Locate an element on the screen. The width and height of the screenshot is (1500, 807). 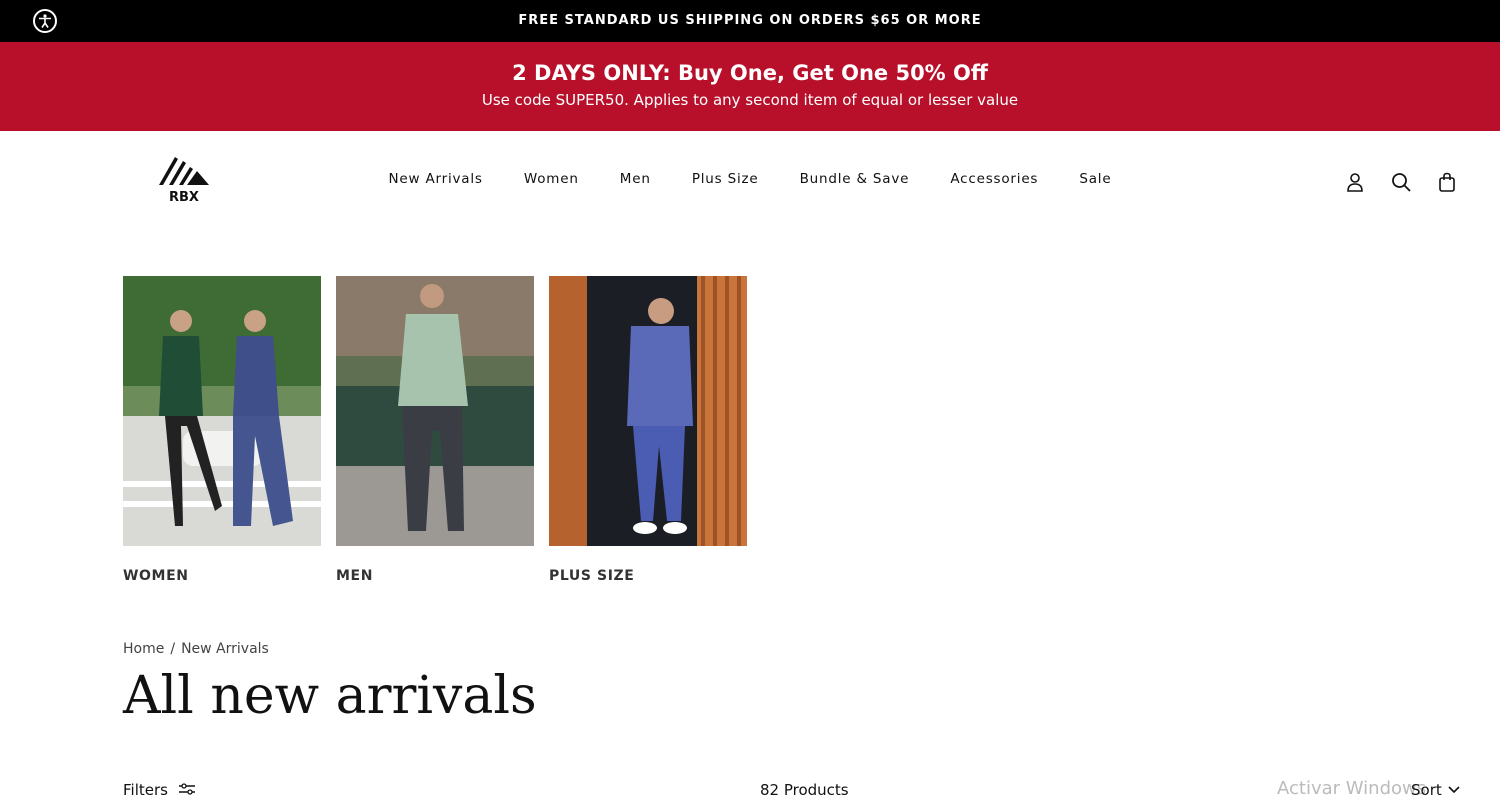
nav-men: Men is located at coordinates (635, 179).